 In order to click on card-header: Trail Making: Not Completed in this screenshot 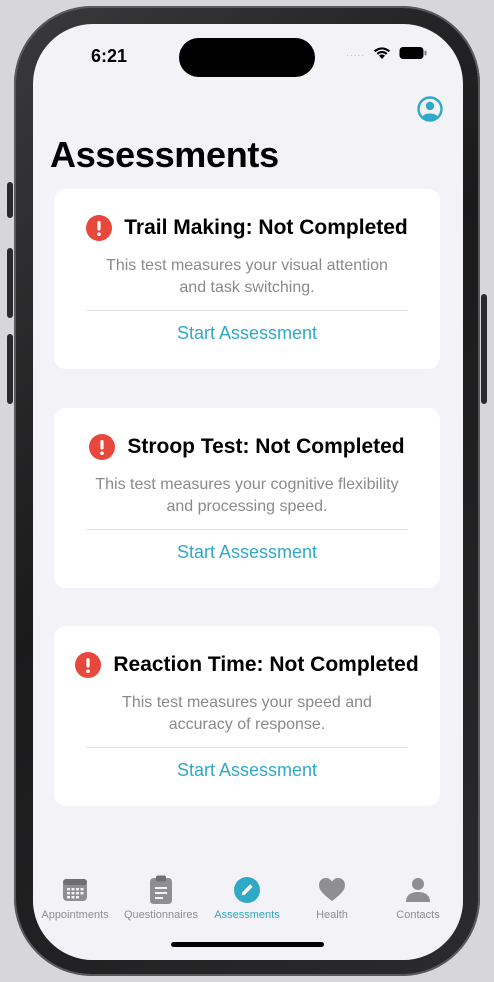, I will do `click(247, 228)`.